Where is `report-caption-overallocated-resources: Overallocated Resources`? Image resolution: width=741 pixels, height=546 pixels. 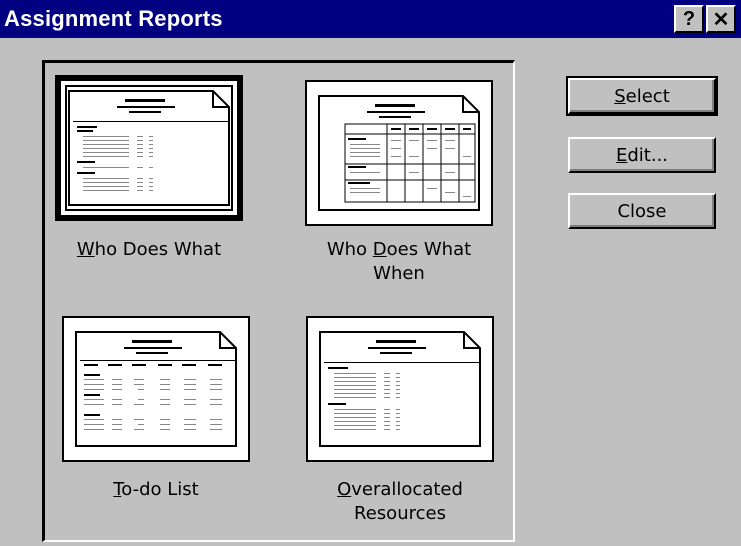 report-caption-overallocated-resources: Overallocated Resources is located at coordinates (400, 502).